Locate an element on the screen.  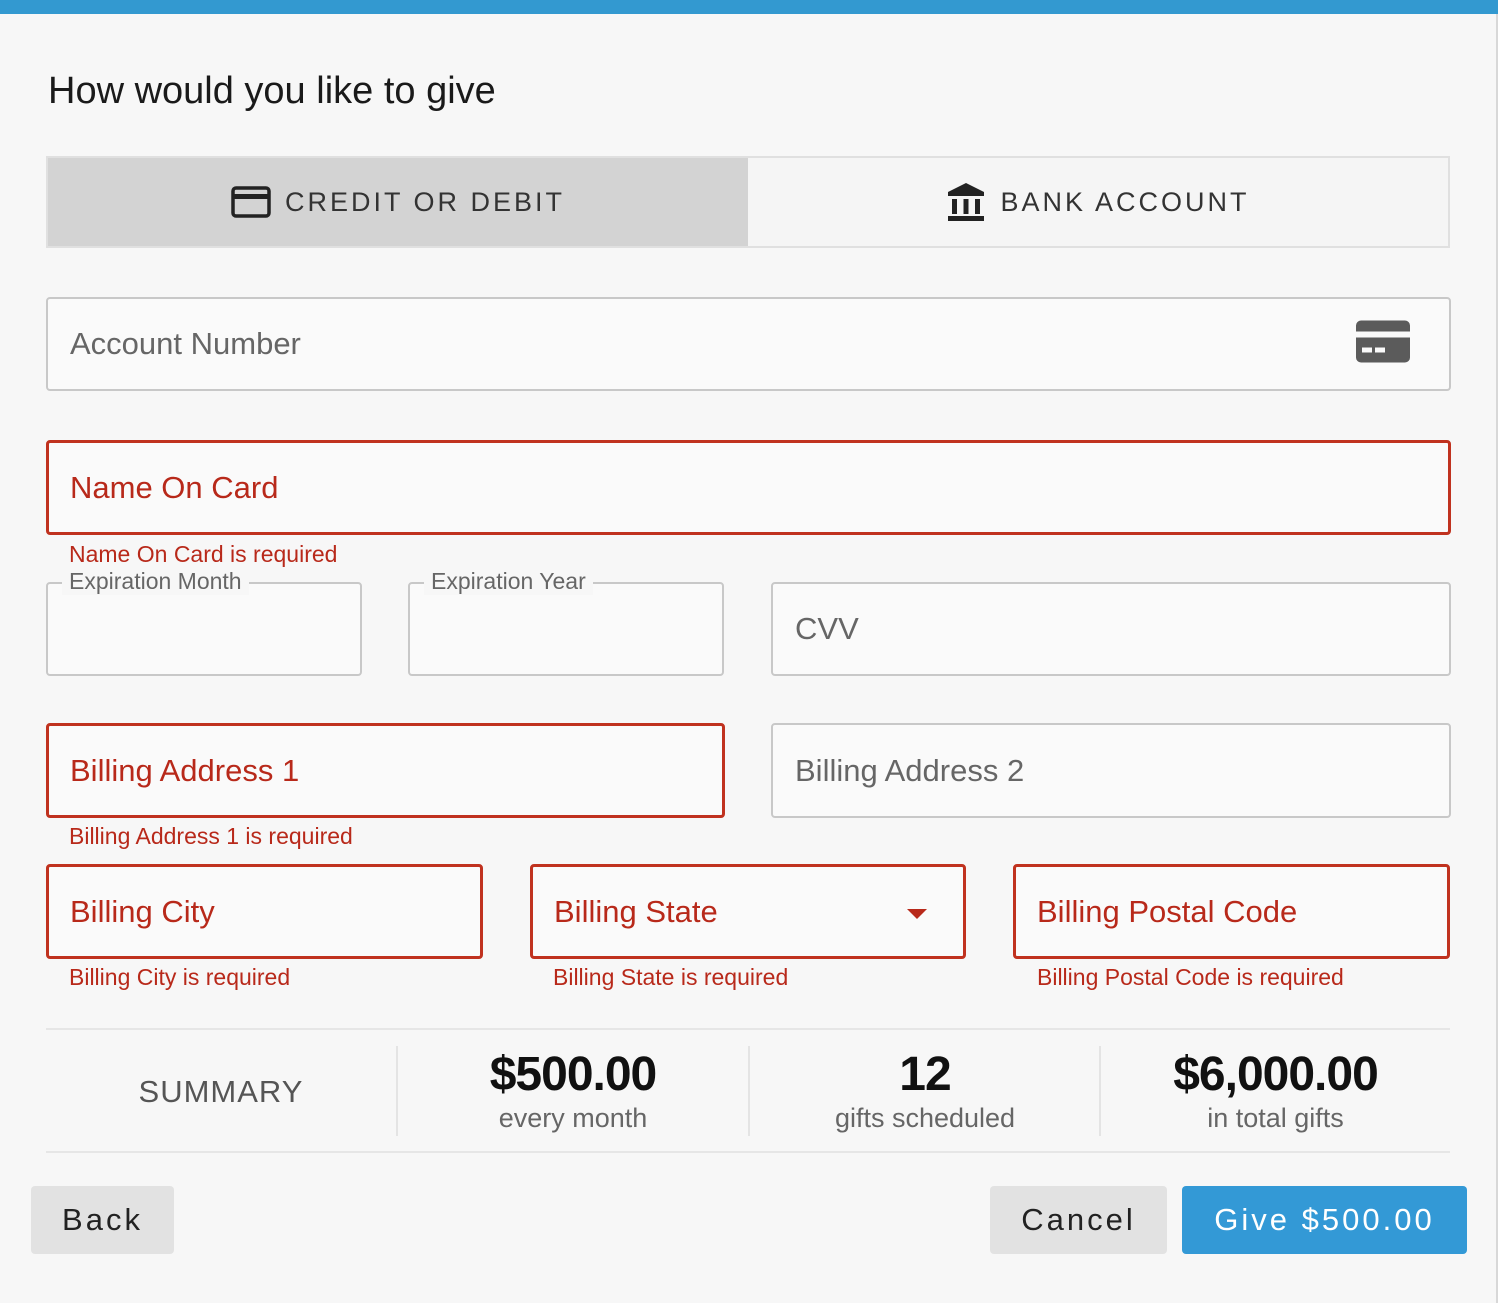
payment-method-tabs: CREDIT OR DEBIT BANK ACCOUNT is located at coordinates (748, 202).